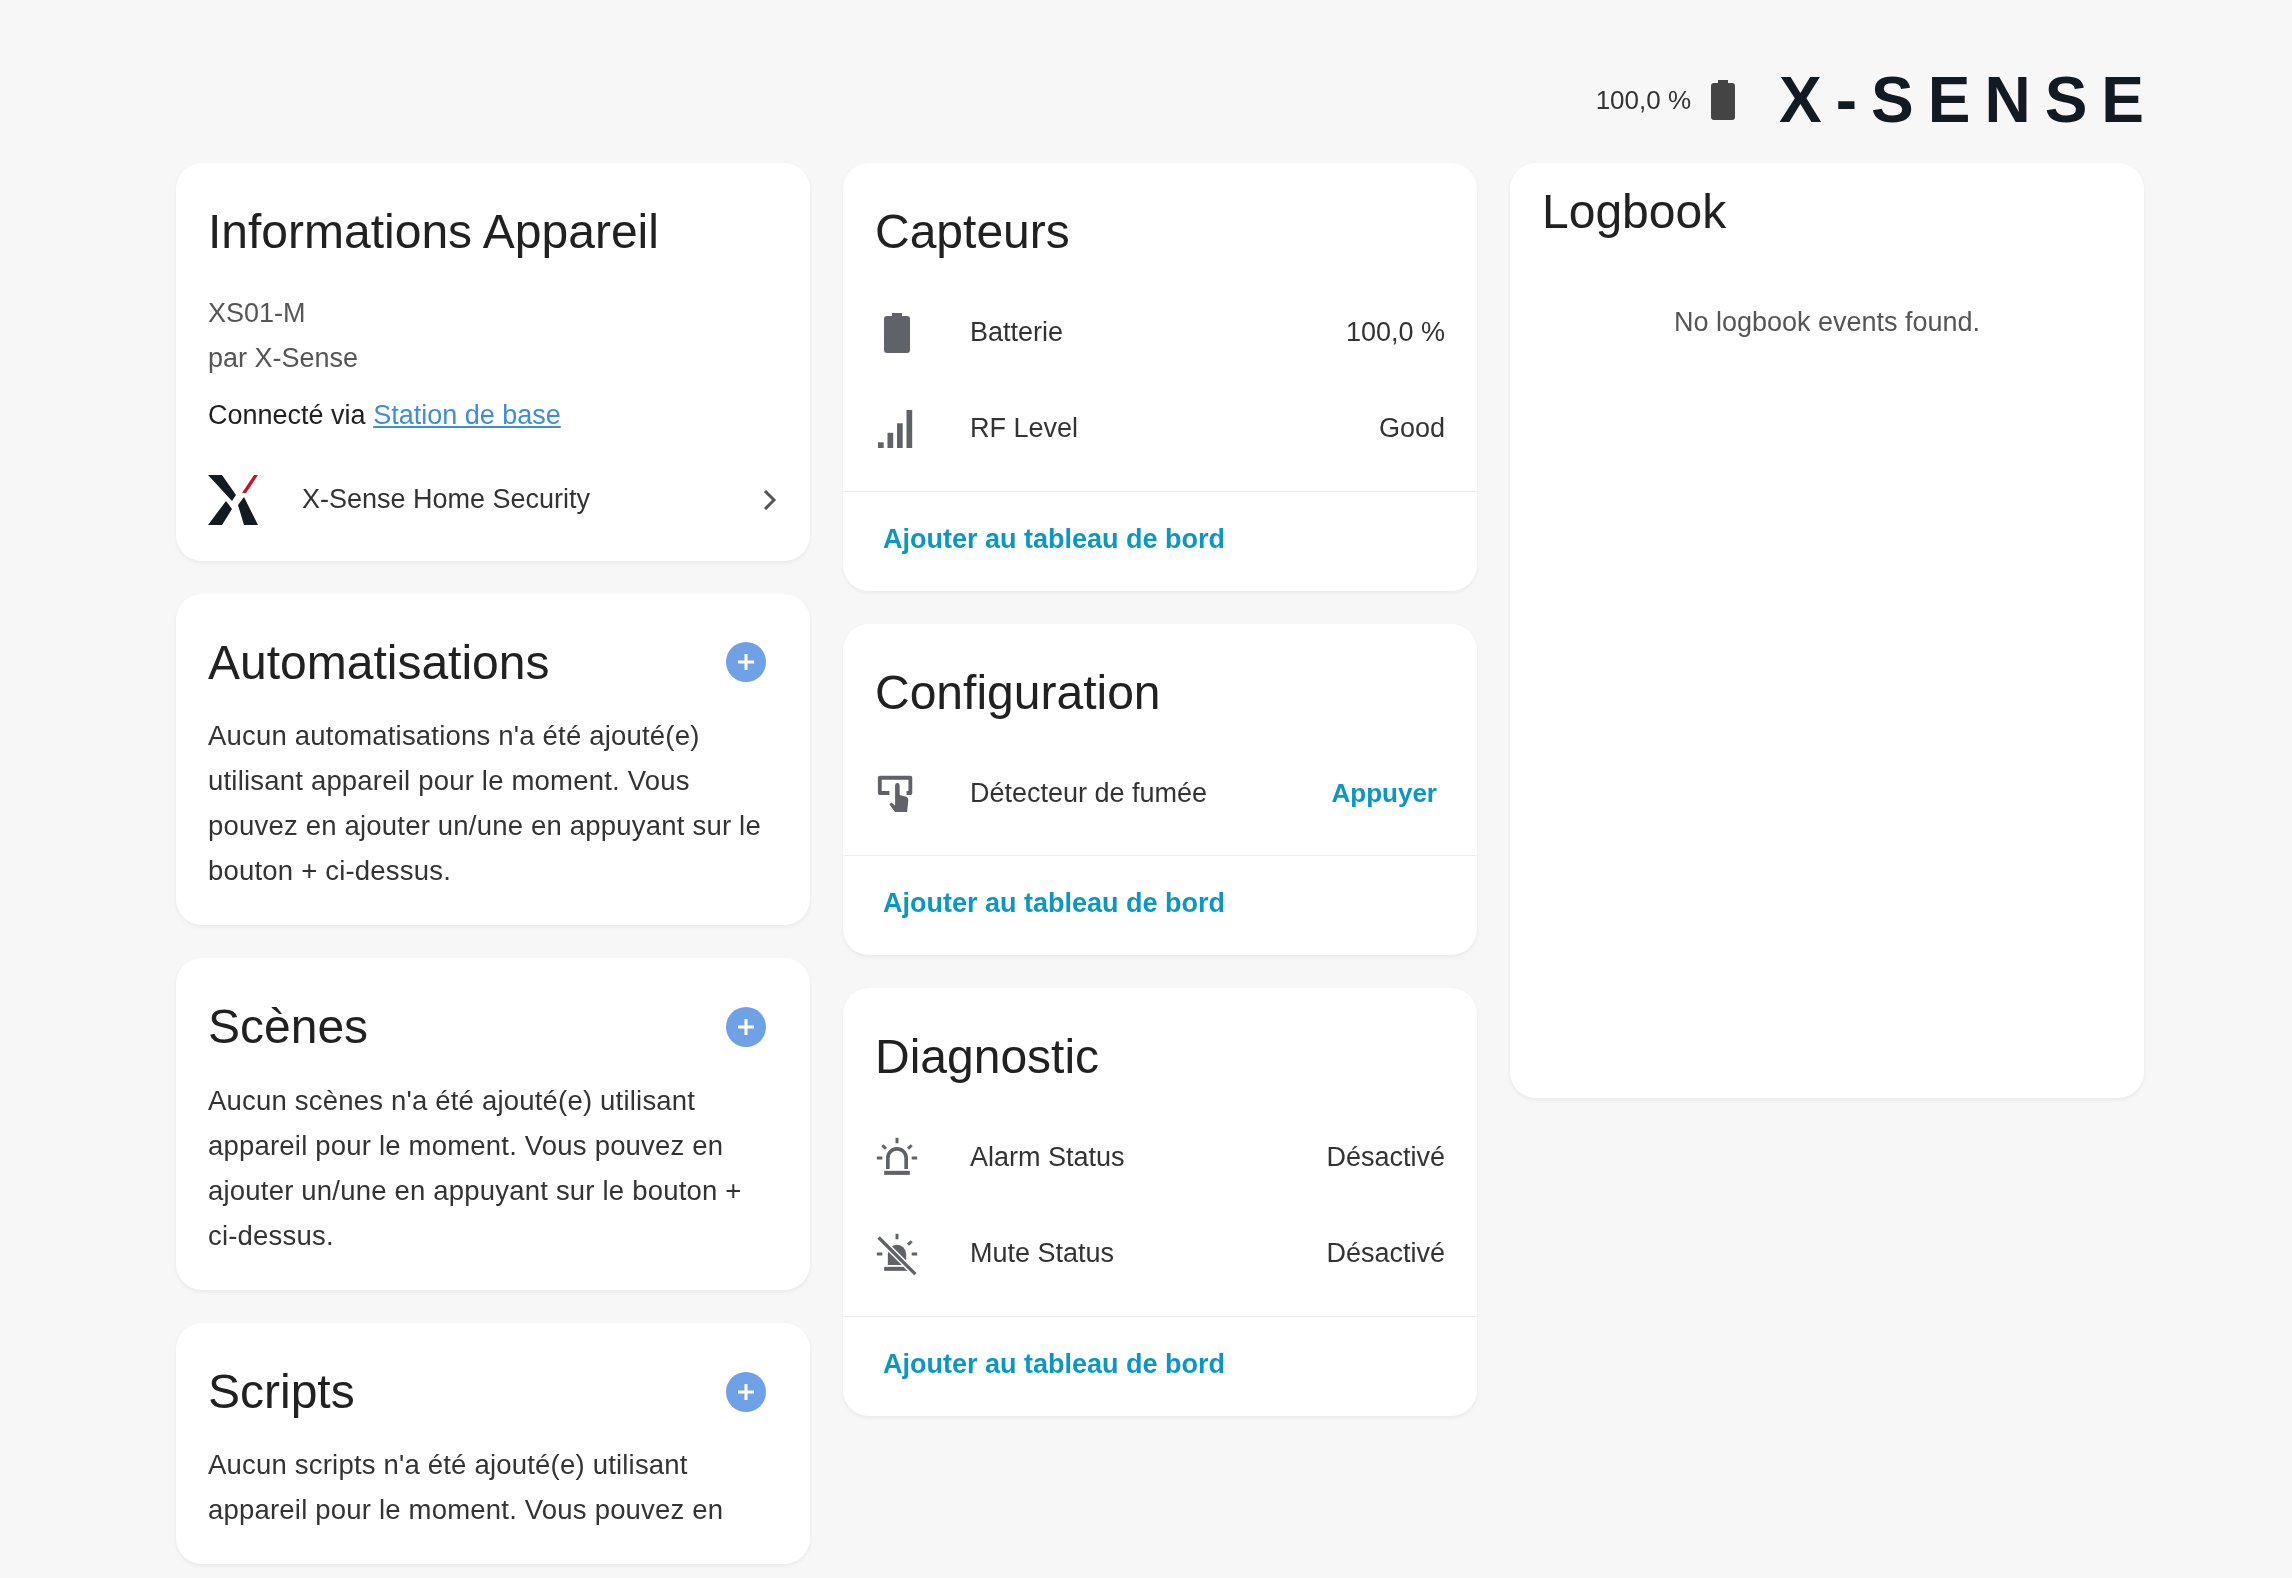  Describe the element at coordinates (475, 1168) in the screenshot. I see `empty-message: Aucun scènes n'a été ajouté(e) utilisant appareil pour le moment. Vous pouvez en ajouter un/une en appuyant sur le bouton + ci-dessus.` at that location.